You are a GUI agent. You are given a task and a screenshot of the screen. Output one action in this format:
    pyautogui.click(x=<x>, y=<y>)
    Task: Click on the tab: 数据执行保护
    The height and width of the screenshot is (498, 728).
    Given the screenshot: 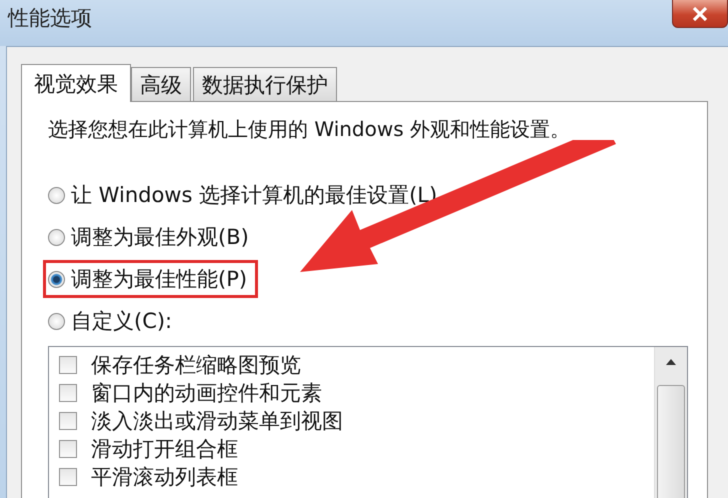 What is the action you would take?
    pyautogui.click(x=265, y=84)
    